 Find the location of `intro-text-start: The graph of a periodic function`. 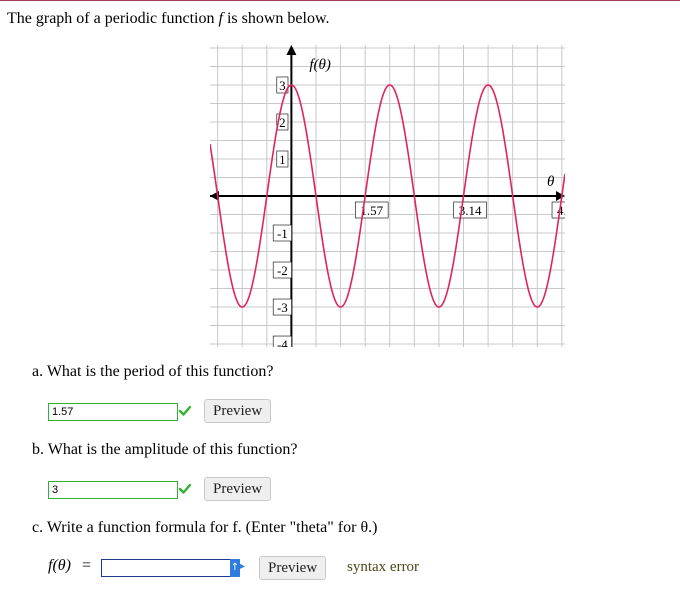

intro-text-start: The graph of a periodic function is located at coordinates (113, 18).